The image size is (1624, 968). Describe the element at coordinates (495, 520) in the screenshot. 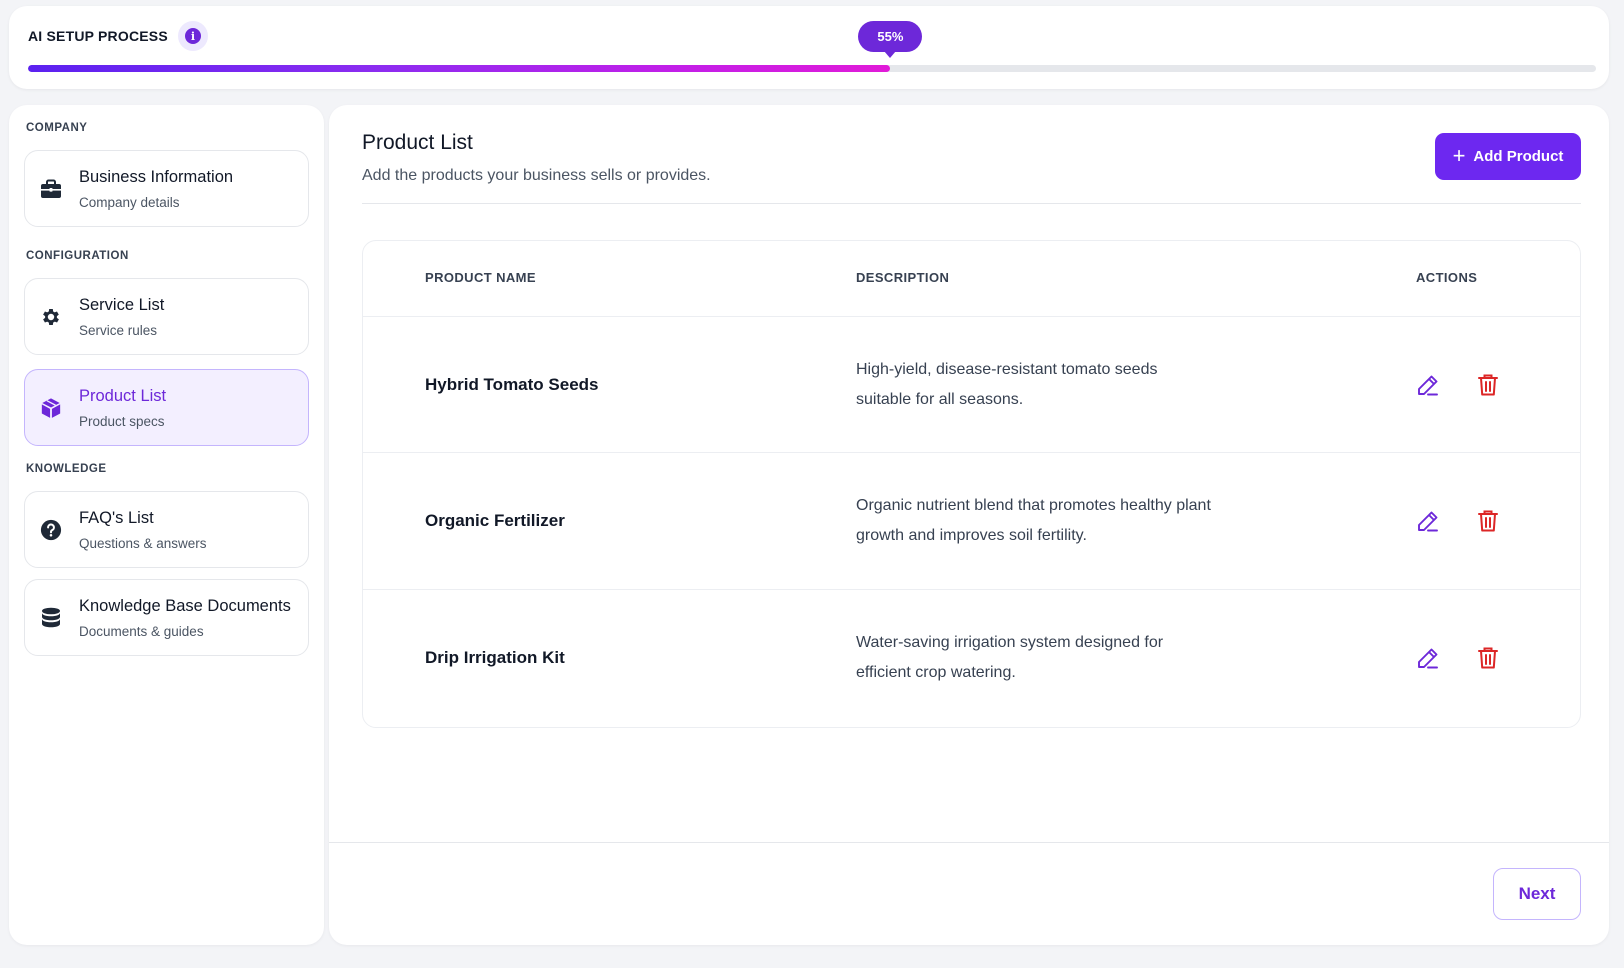

I see `product-name: Organic Fertilizer` at that location.